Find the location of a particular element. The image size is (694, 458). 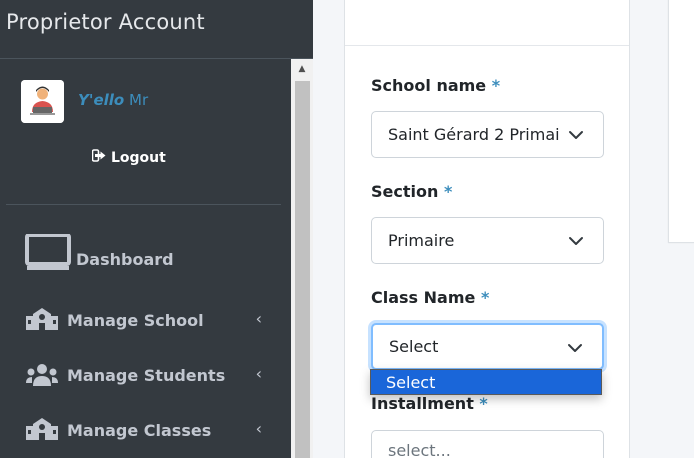

school-name-value: Saint Gérard 2 Primaire is located at coordinates (474, 134).